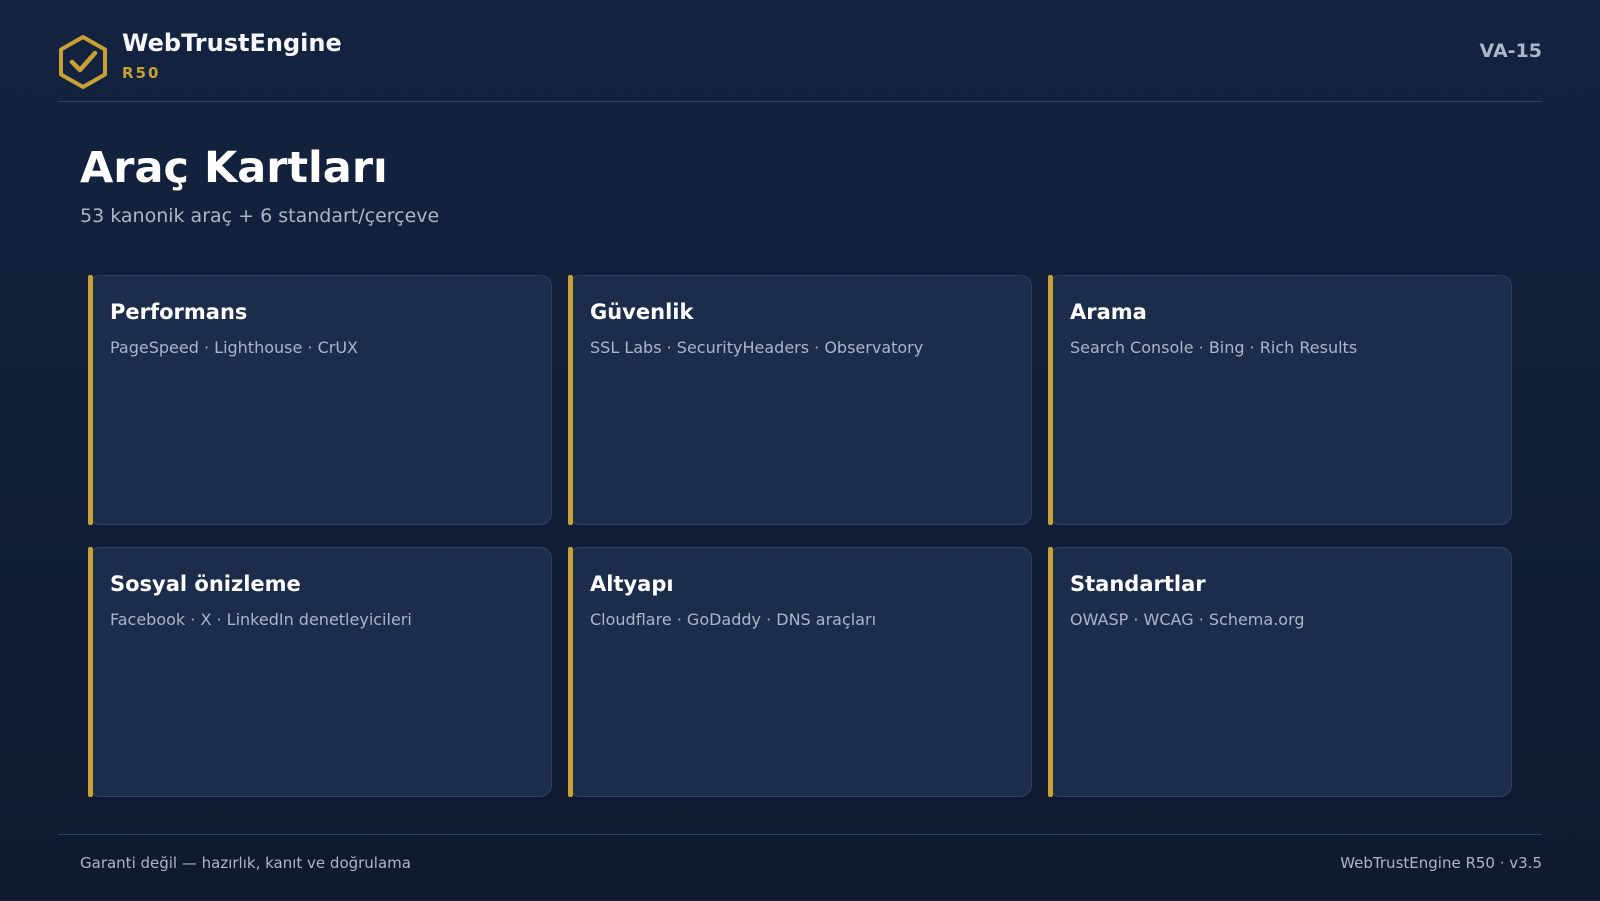  I want to click on card-title: Sosyal önizleme, so click(205, 584).